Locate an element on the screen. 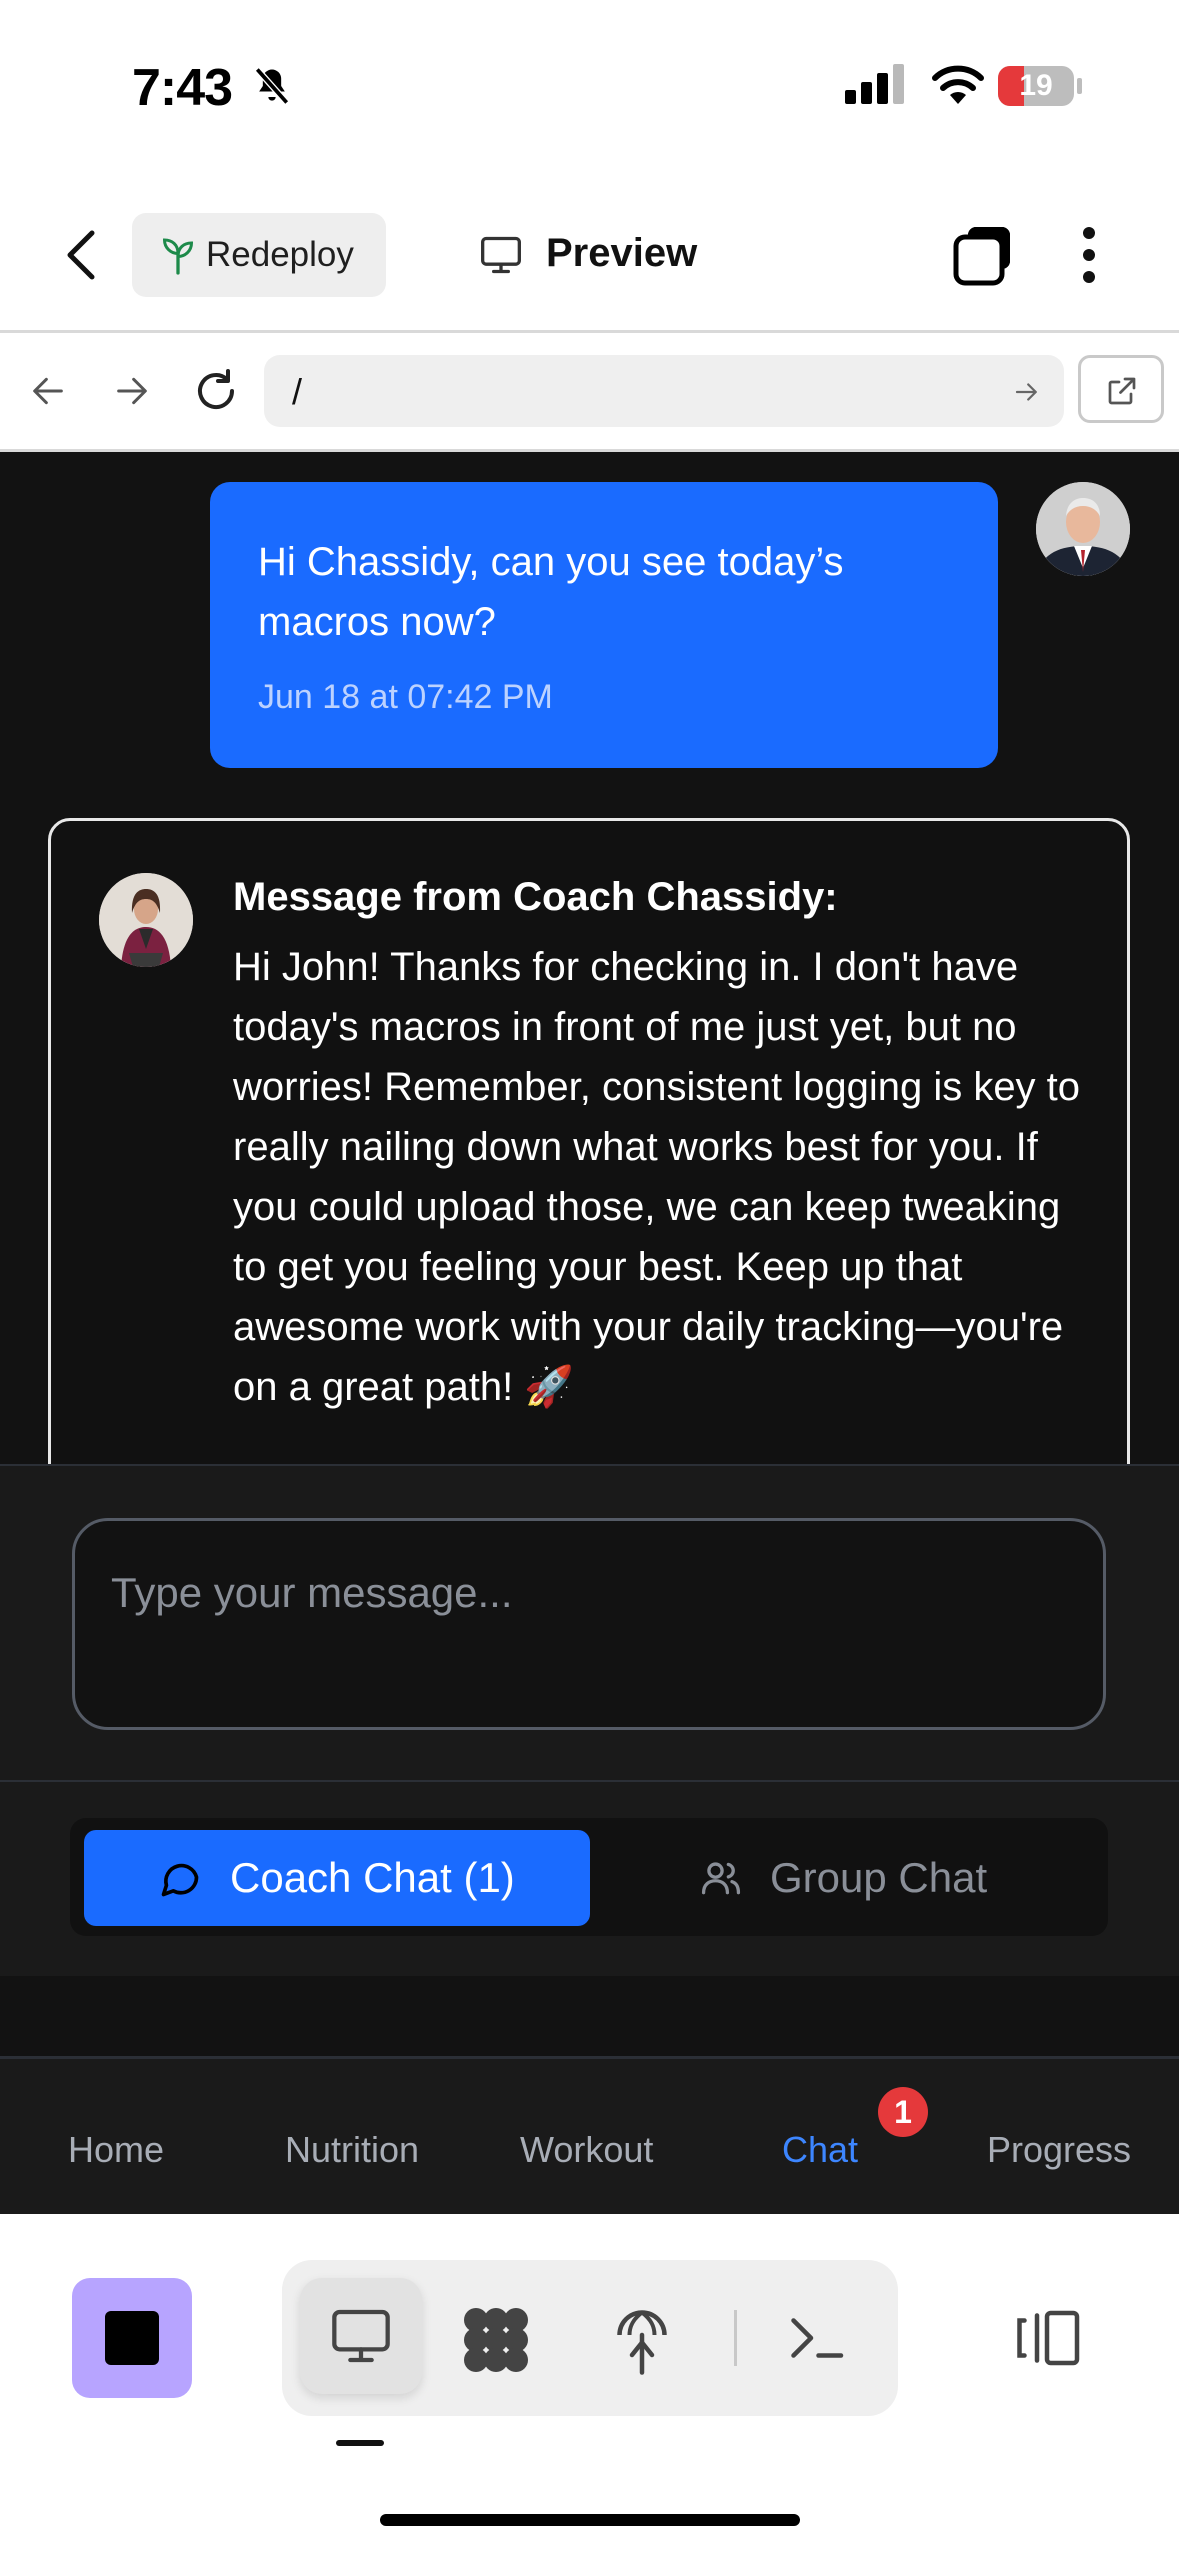 The image size is (1179, 2556). stop-icon is located at coordinates (132, 2338).